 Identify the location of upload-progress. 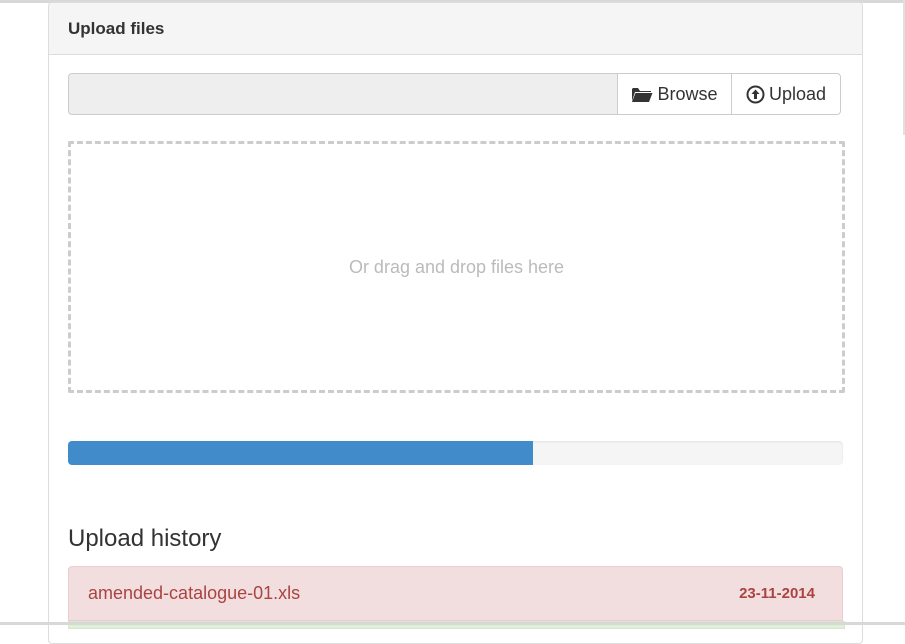
(455, 453).